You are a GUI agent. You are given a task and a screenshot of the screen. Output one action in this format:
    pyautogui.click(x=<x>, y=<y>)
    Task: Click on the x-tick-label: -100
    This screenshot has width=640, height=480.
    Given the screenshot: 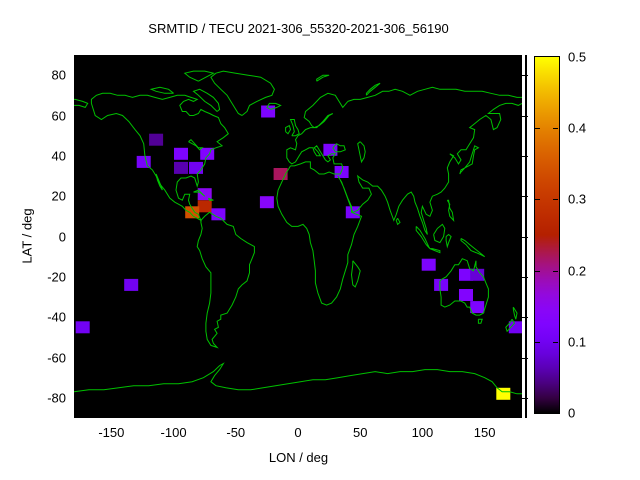 What is the action you would take?
    pyautogui.click(x=173, y=432)
    